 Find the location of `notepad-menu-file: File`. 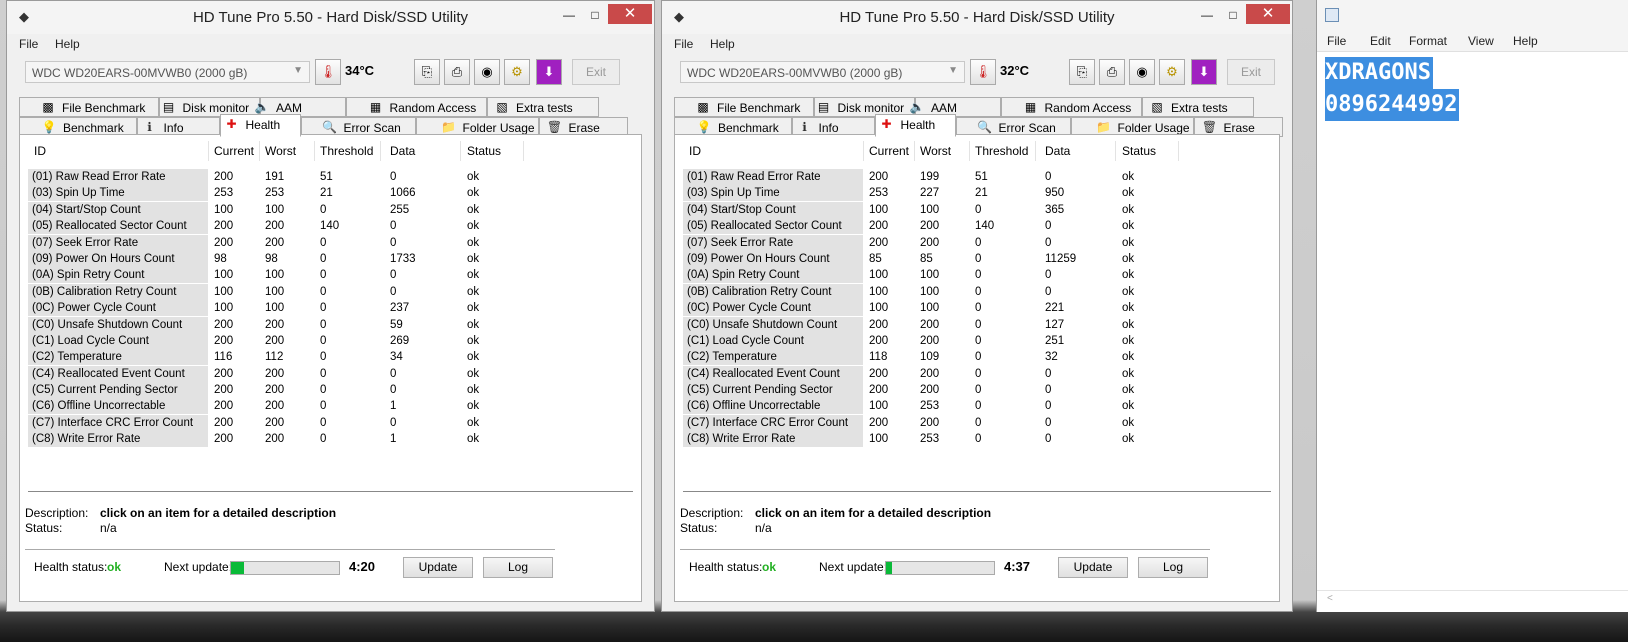

notepad-menu-file: File is located at coordinates (1336, 41).